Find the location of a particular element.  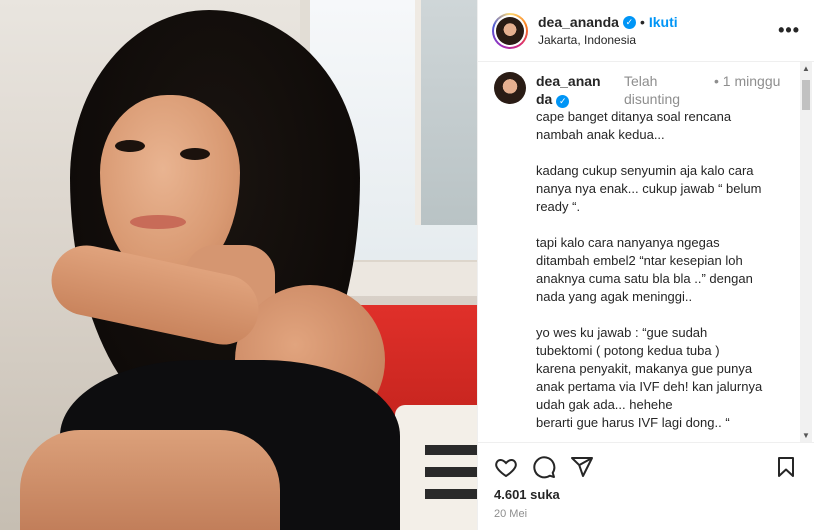

story-ring is located at coordinates (510, 30).